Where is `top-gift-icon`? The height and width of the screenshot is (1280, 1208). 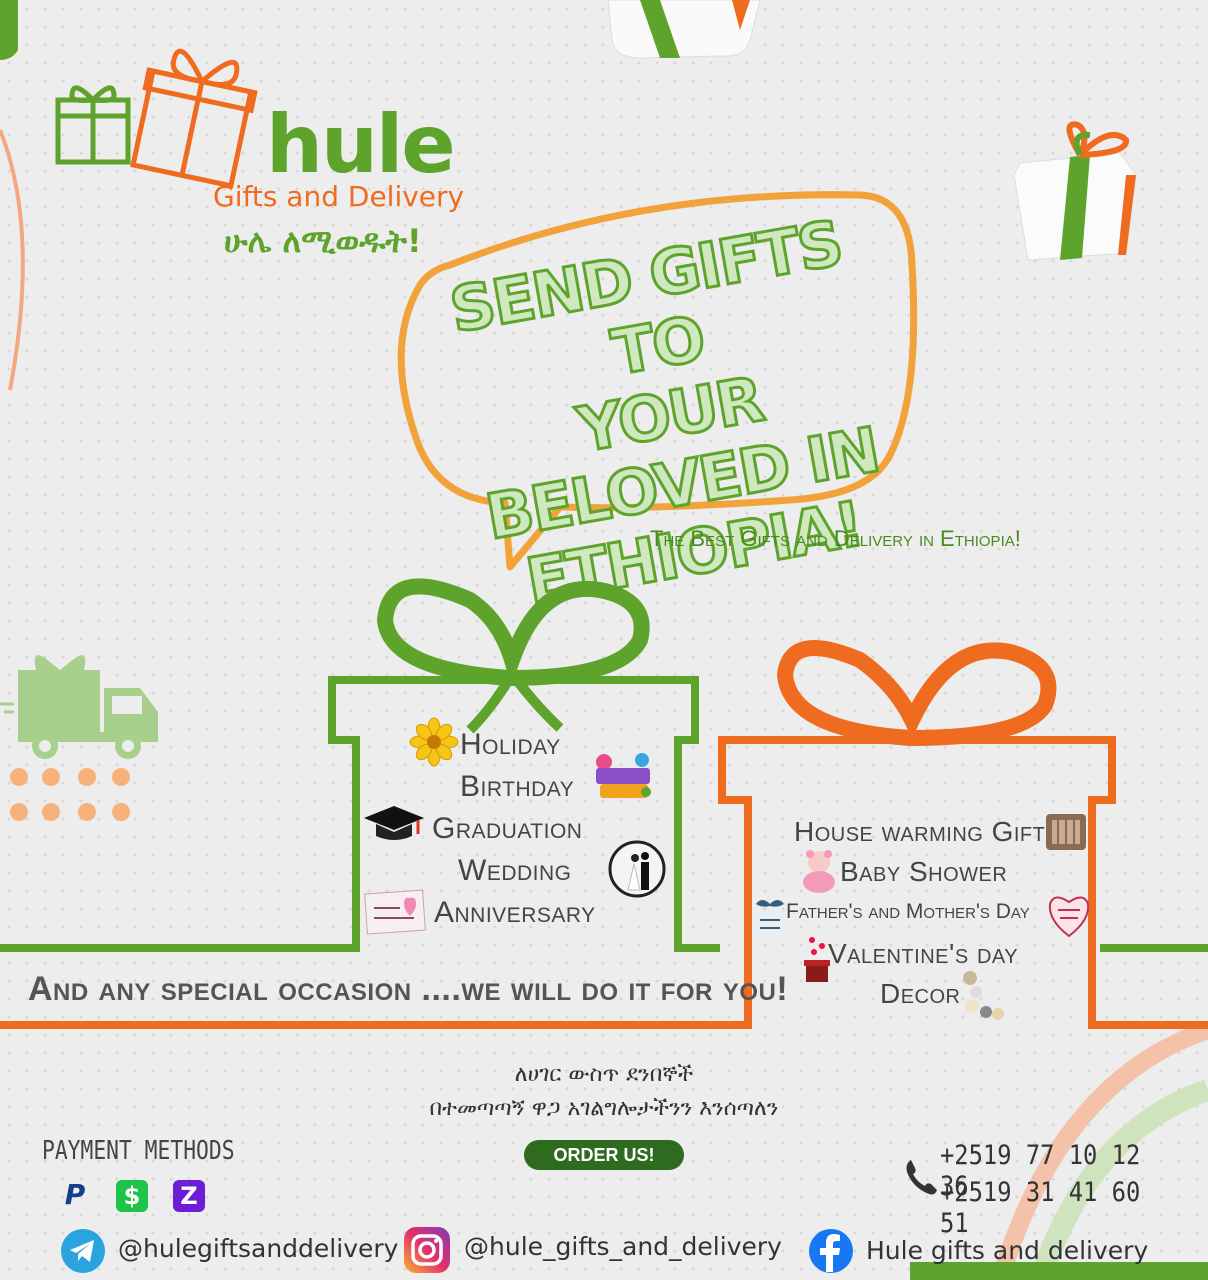
top-gift-icon is located at coordinates (684, 29).